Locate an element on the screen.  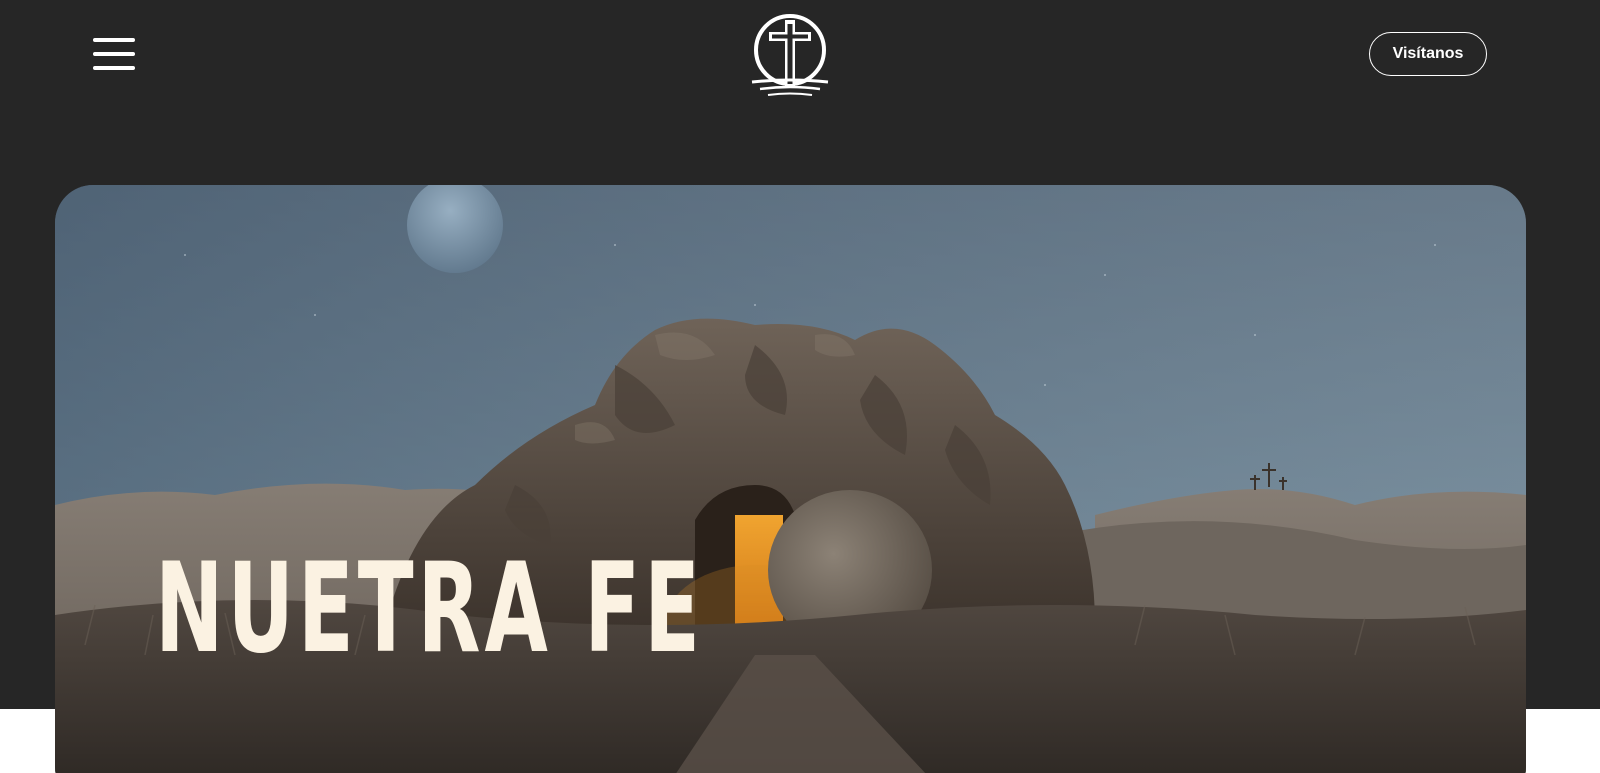
site-header: Visítanos is located at coordinates (800, 55).